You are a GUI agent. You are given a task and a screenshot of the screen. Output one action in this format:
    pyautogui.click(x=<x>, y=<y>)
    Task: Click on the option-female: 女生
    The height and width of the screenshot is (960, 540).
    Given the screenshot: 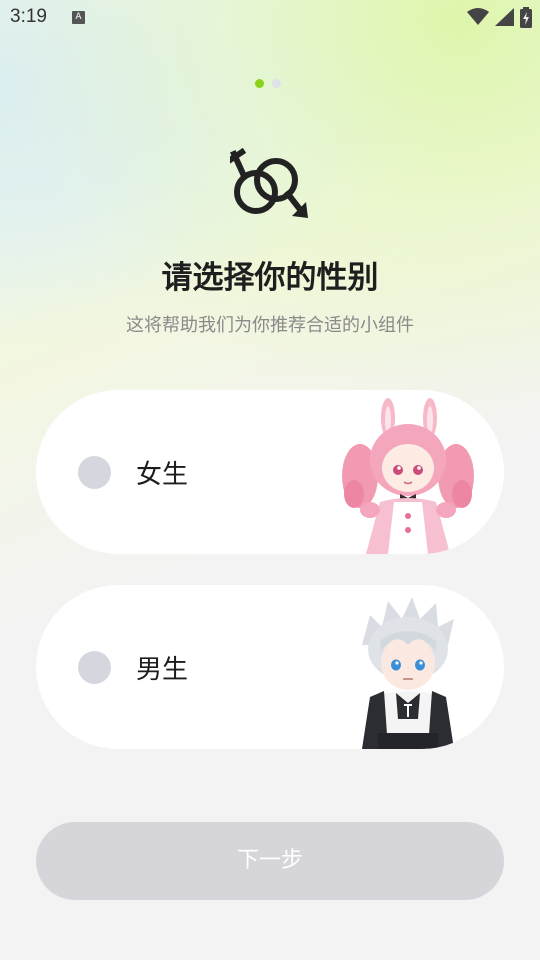 What is the action you would take?
    pyautogui.click(x=270, y=472)
    